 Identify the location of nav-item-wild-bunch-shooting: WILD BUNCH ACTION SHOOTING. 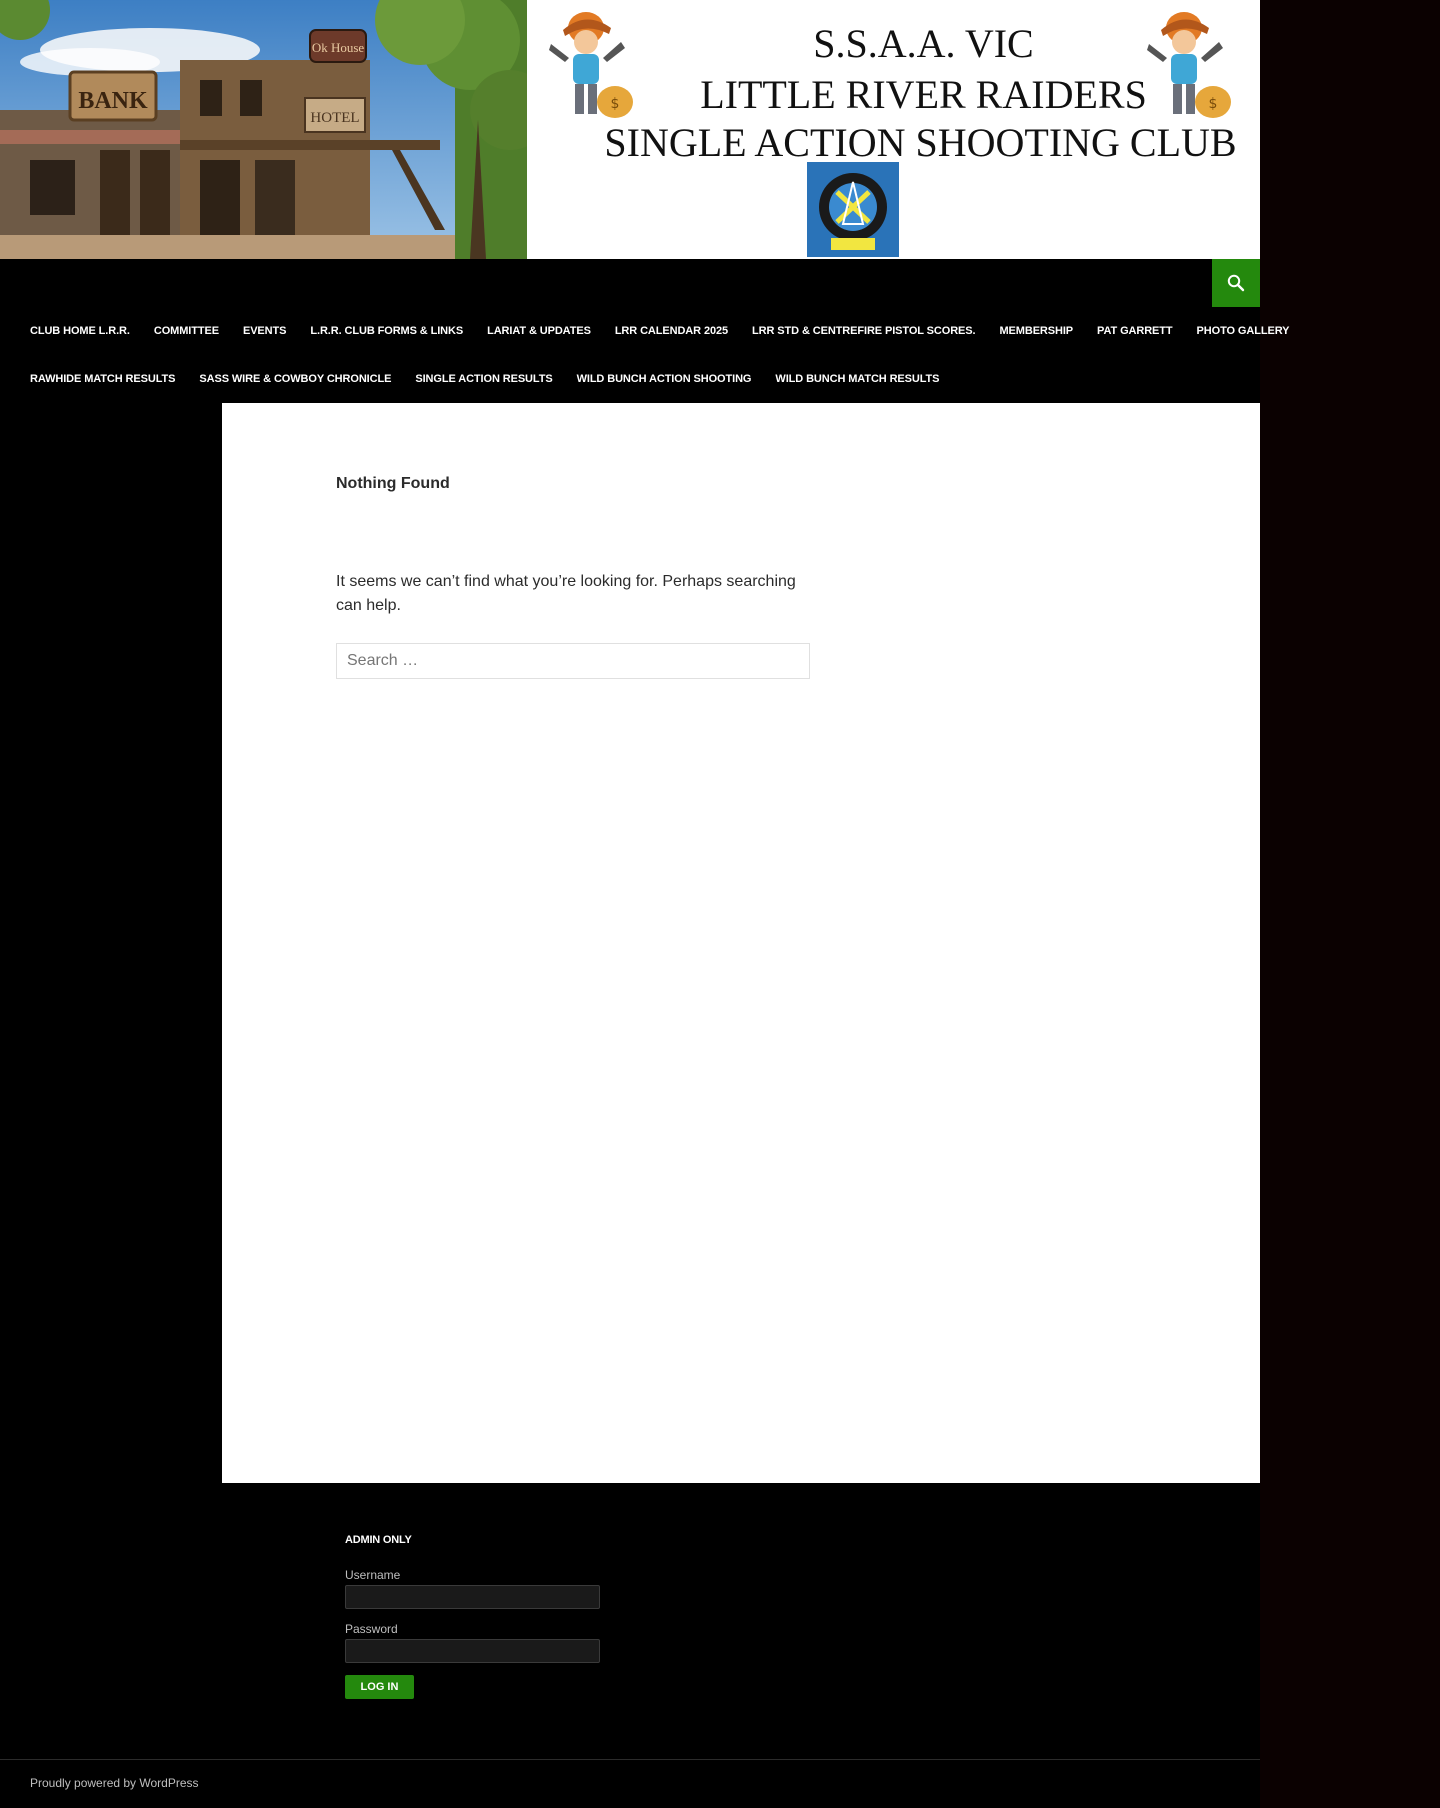
(664, 379).